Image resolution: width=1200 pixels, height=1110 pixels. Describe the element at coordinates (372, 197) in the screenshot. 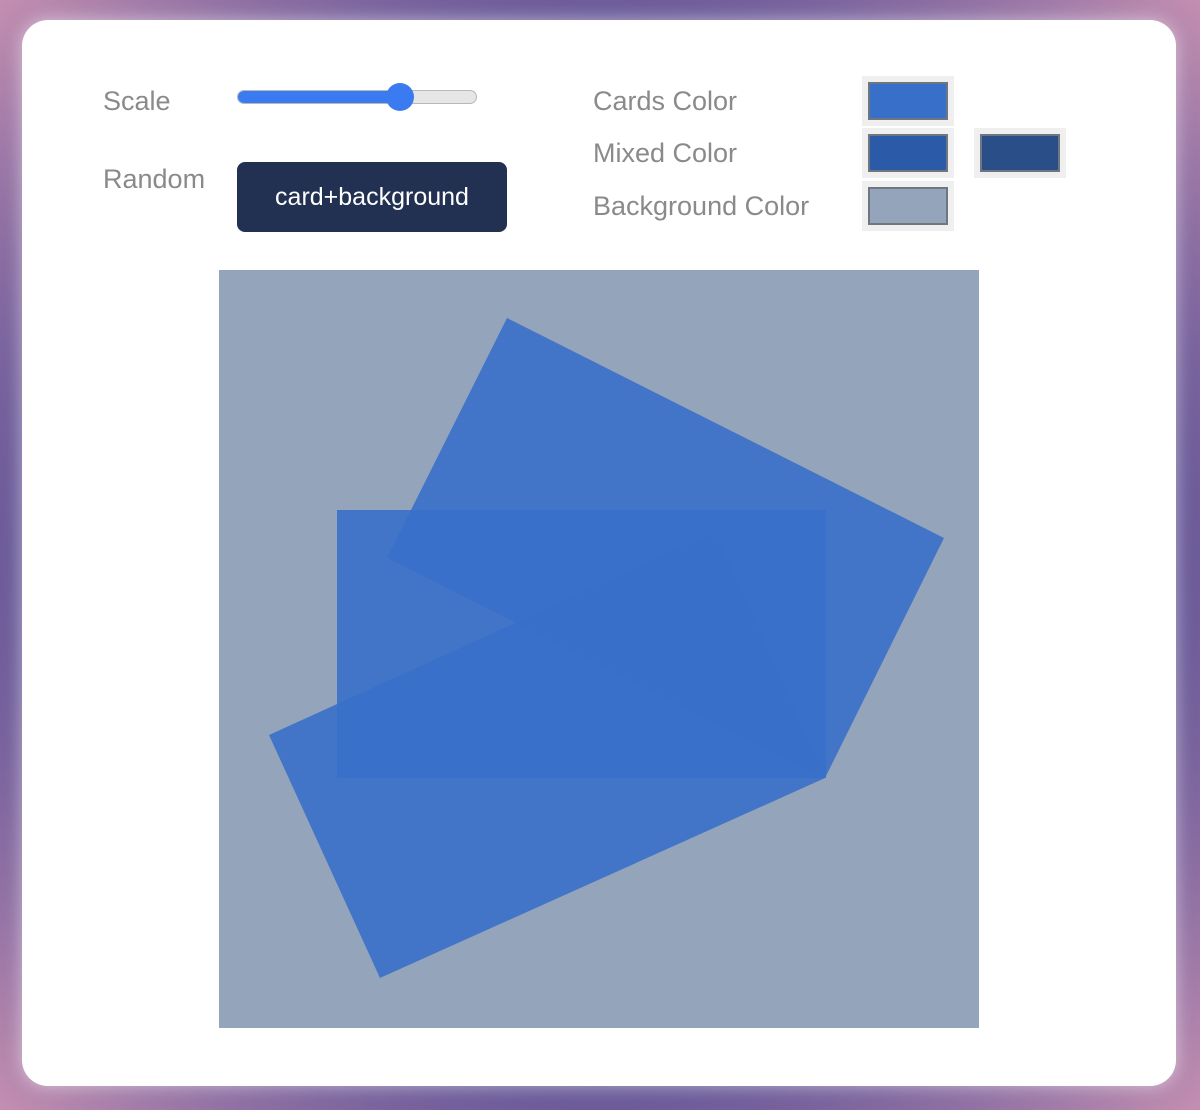

I see `random-card-background-button: card+background` at that location.